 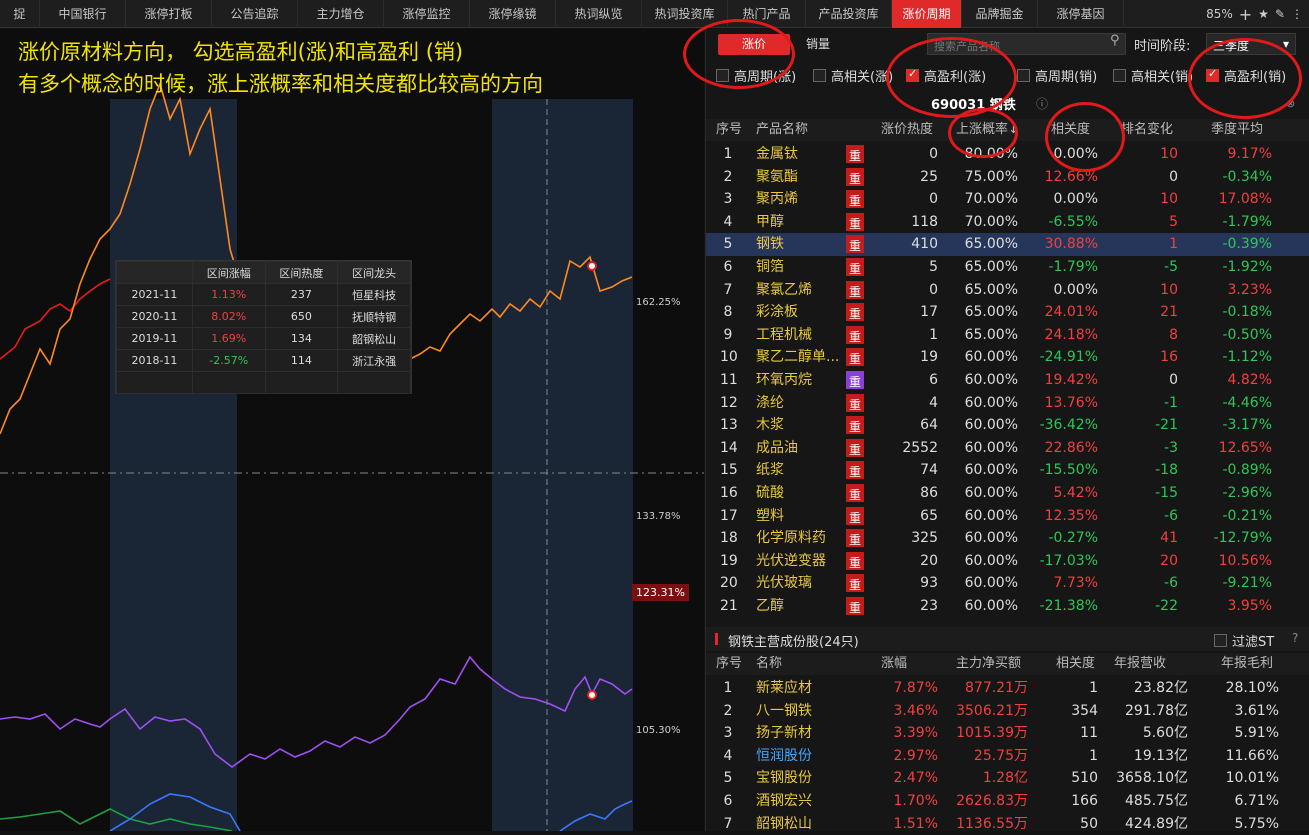 What do you see at coordinates (1071, 244) in the screenshot?
I see `table-cell: 30.88%` at bounding box center [1071, 244].